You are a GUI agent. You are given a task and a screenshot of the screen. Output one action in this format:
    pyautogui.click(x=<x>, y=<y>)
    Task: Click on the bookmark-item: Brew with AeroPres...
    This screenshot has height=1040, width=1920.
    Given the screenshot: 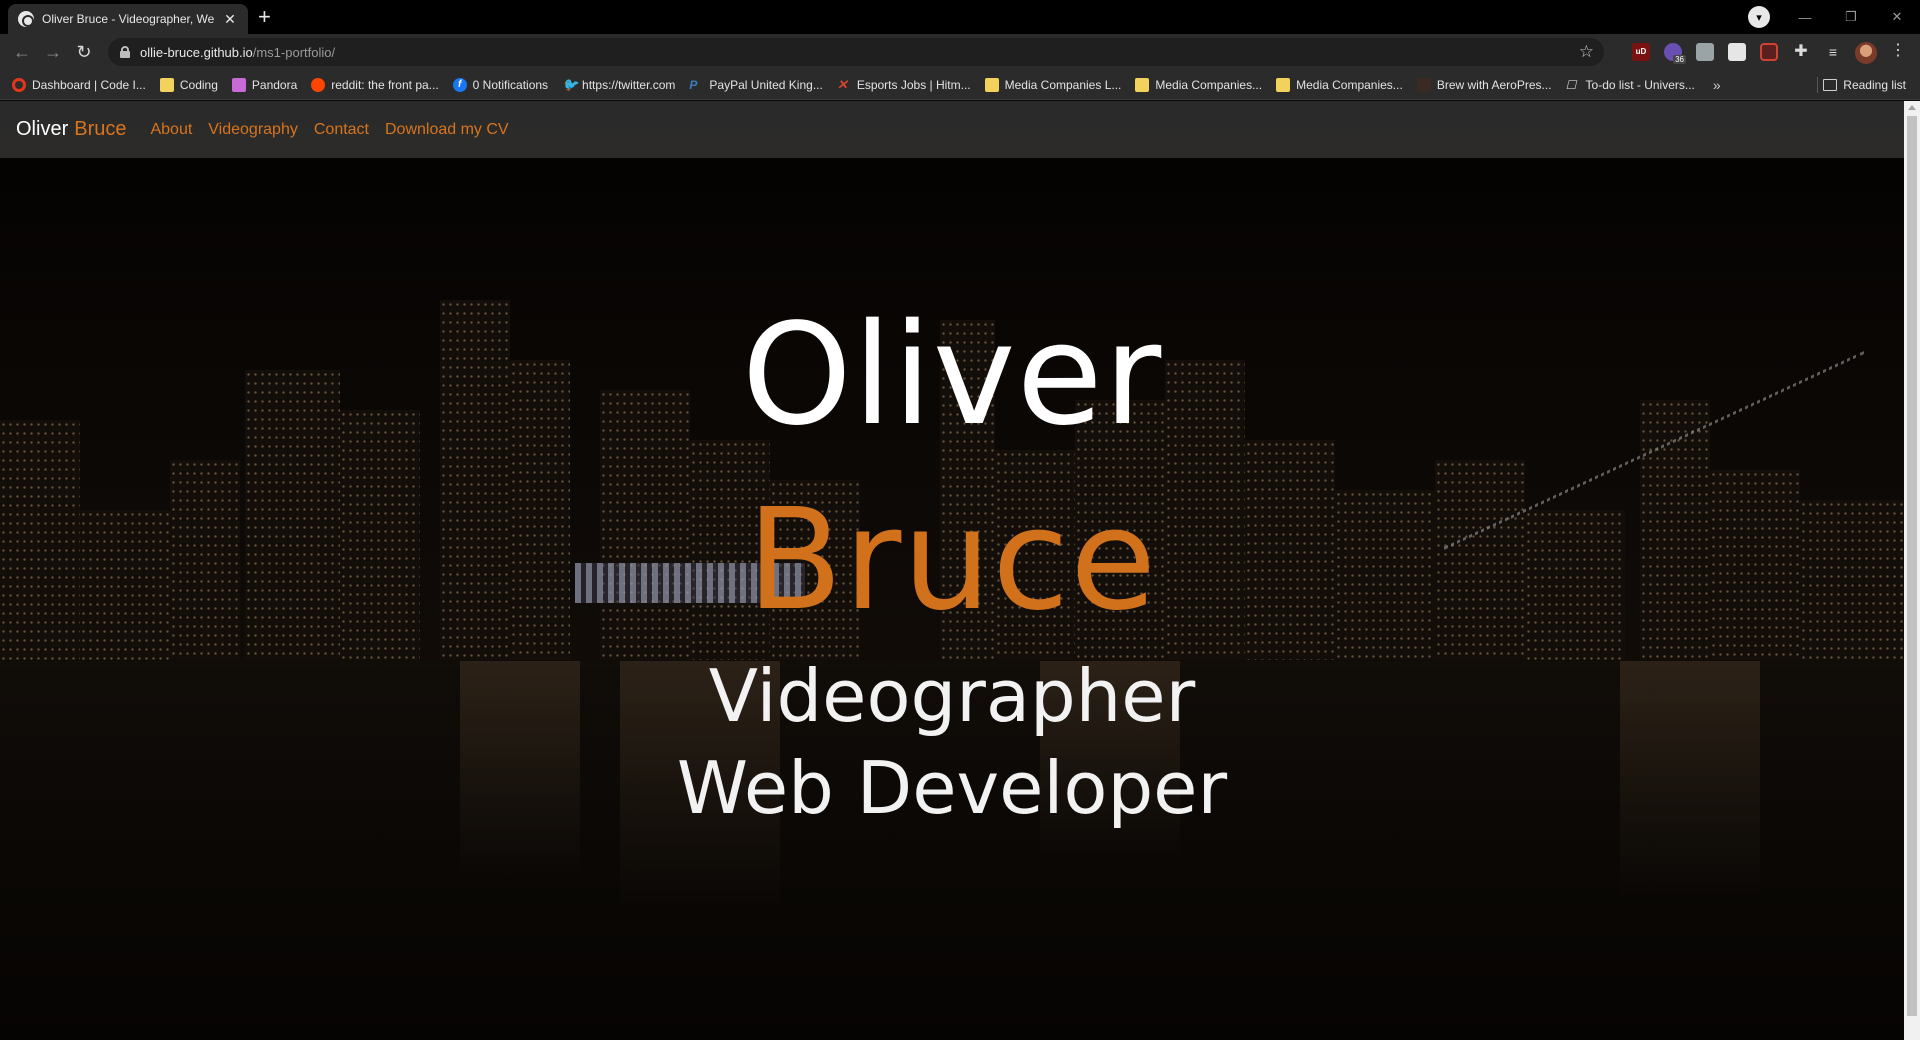 What is the action you would take?
    pyautogui.click(x=1484, y=84)
    